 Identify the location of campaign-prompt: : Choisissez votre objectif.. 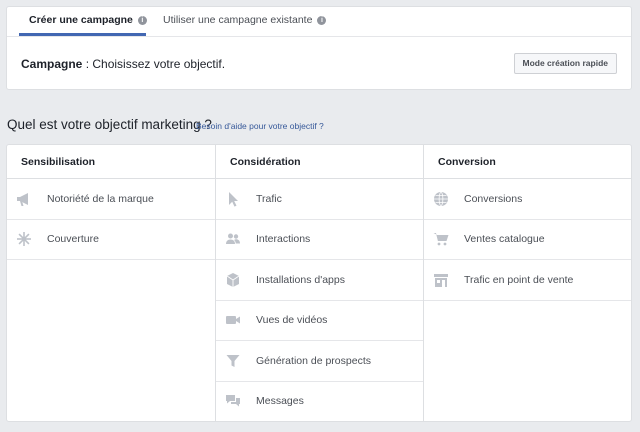
(154, 64).